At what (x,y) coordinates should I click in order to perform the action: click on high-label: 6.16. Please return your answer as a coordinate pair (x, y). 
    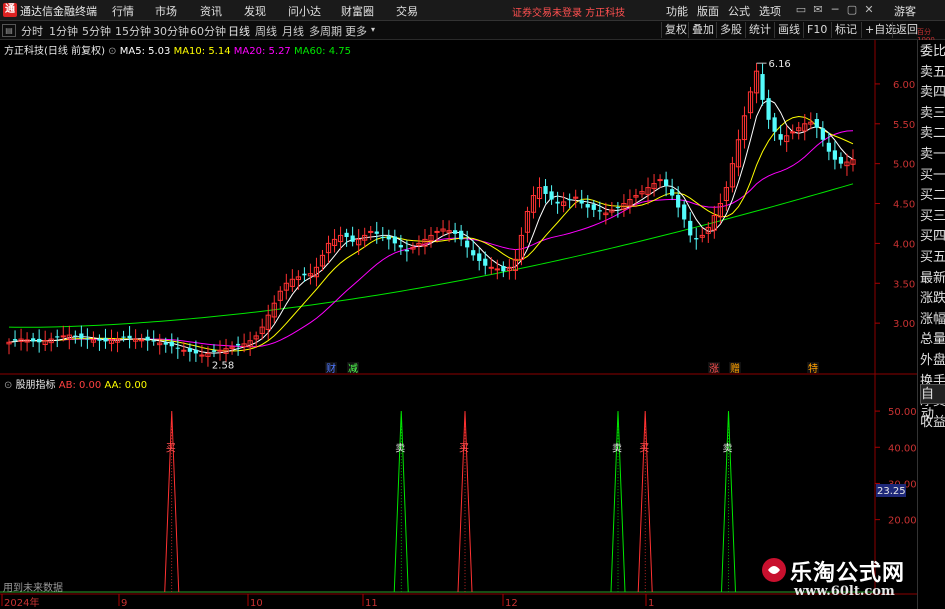
    Looking at the image, I should click on (780, 64).